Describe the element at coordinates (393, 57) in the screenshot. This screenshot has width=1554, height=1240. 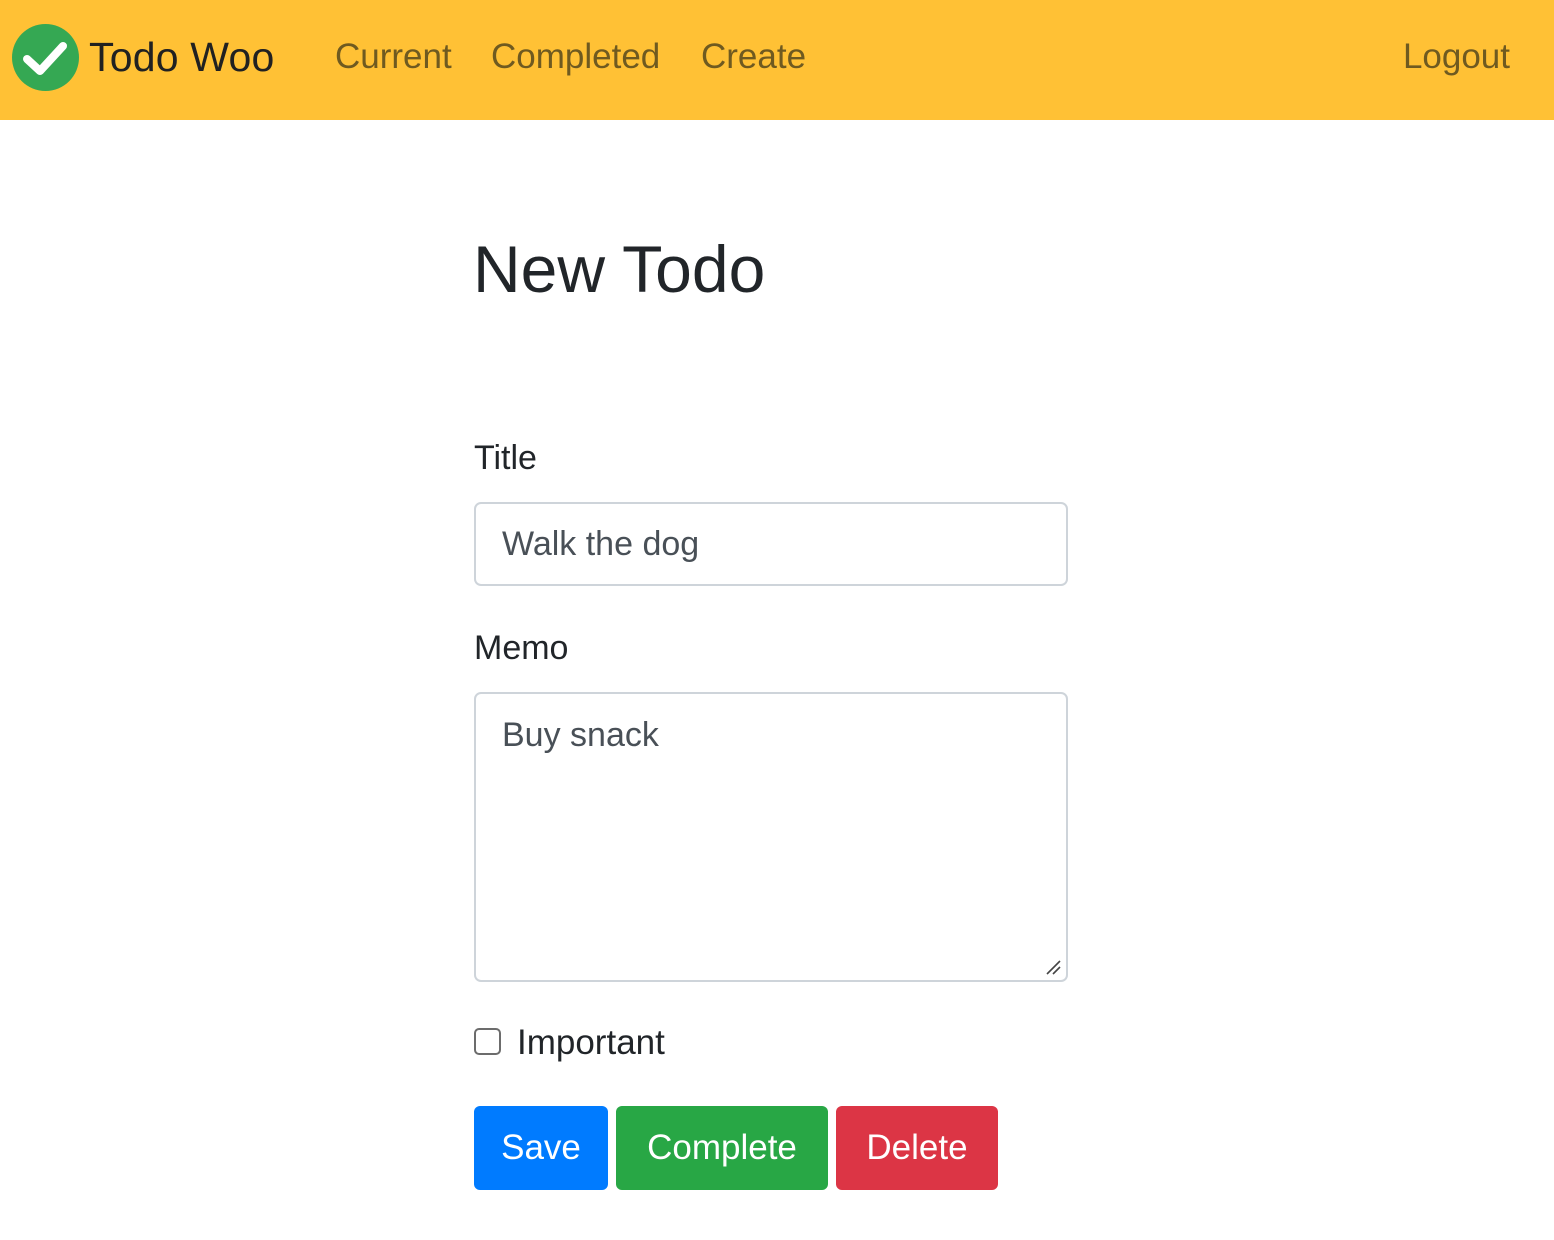
I see `nav-current-link: Current` at that location.